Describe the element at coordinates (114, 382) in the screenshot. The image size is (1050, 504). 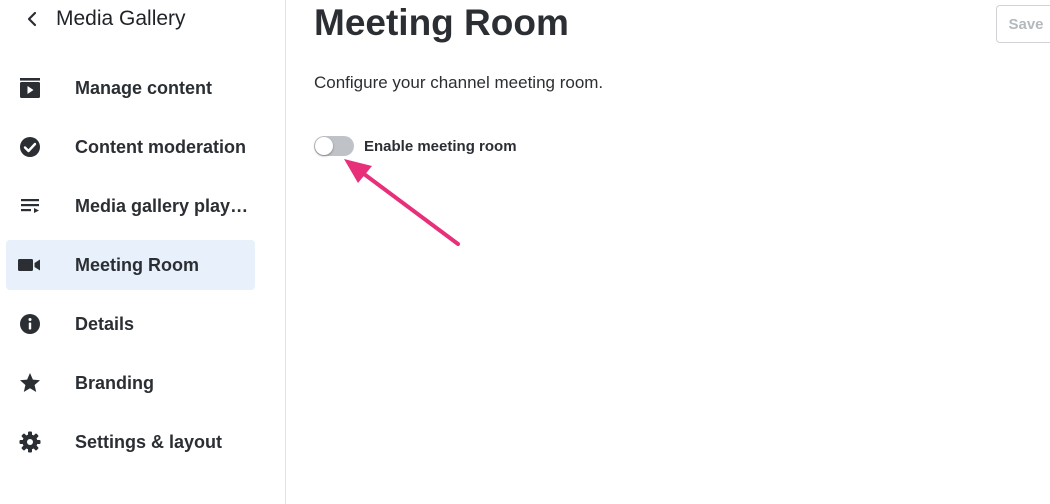
I see `sidebar-item-label: Branding` at that location.